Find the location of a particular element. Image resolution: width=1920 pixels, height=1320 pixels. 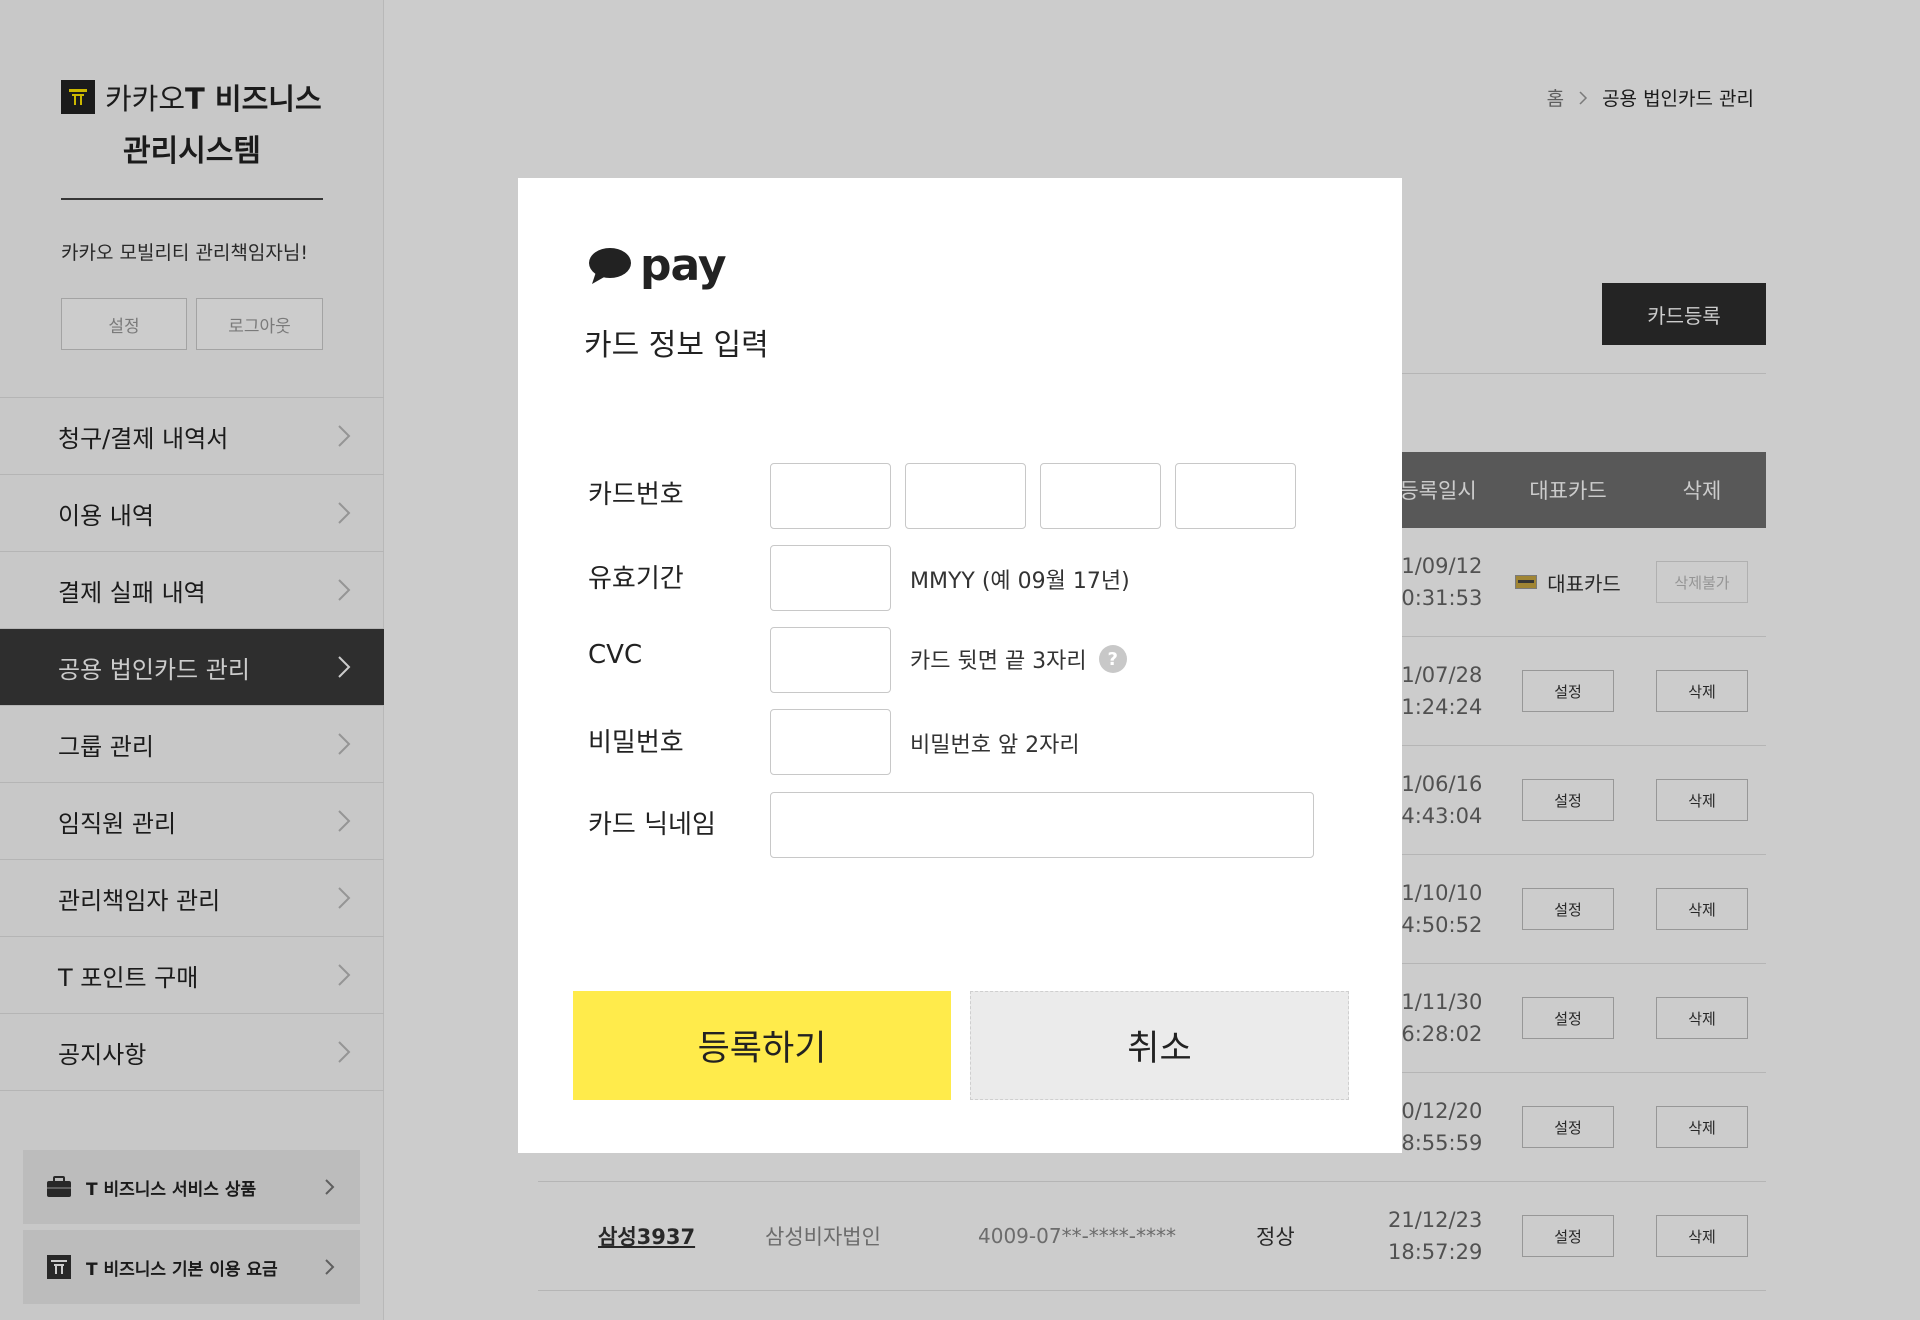

expiry-label: 유효기간 is located at coordinates (636, 579).